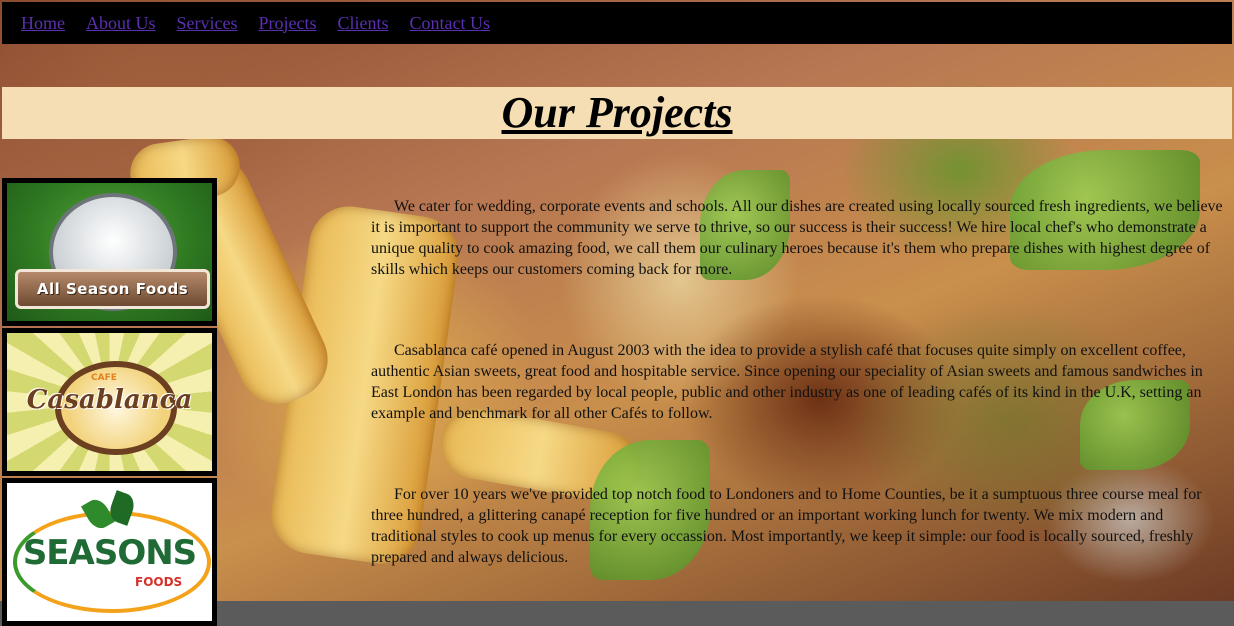 The height and width of the screenshot is (626, 1234). I want to click on nav-contact-link: Contact Us, so click(450, 23).